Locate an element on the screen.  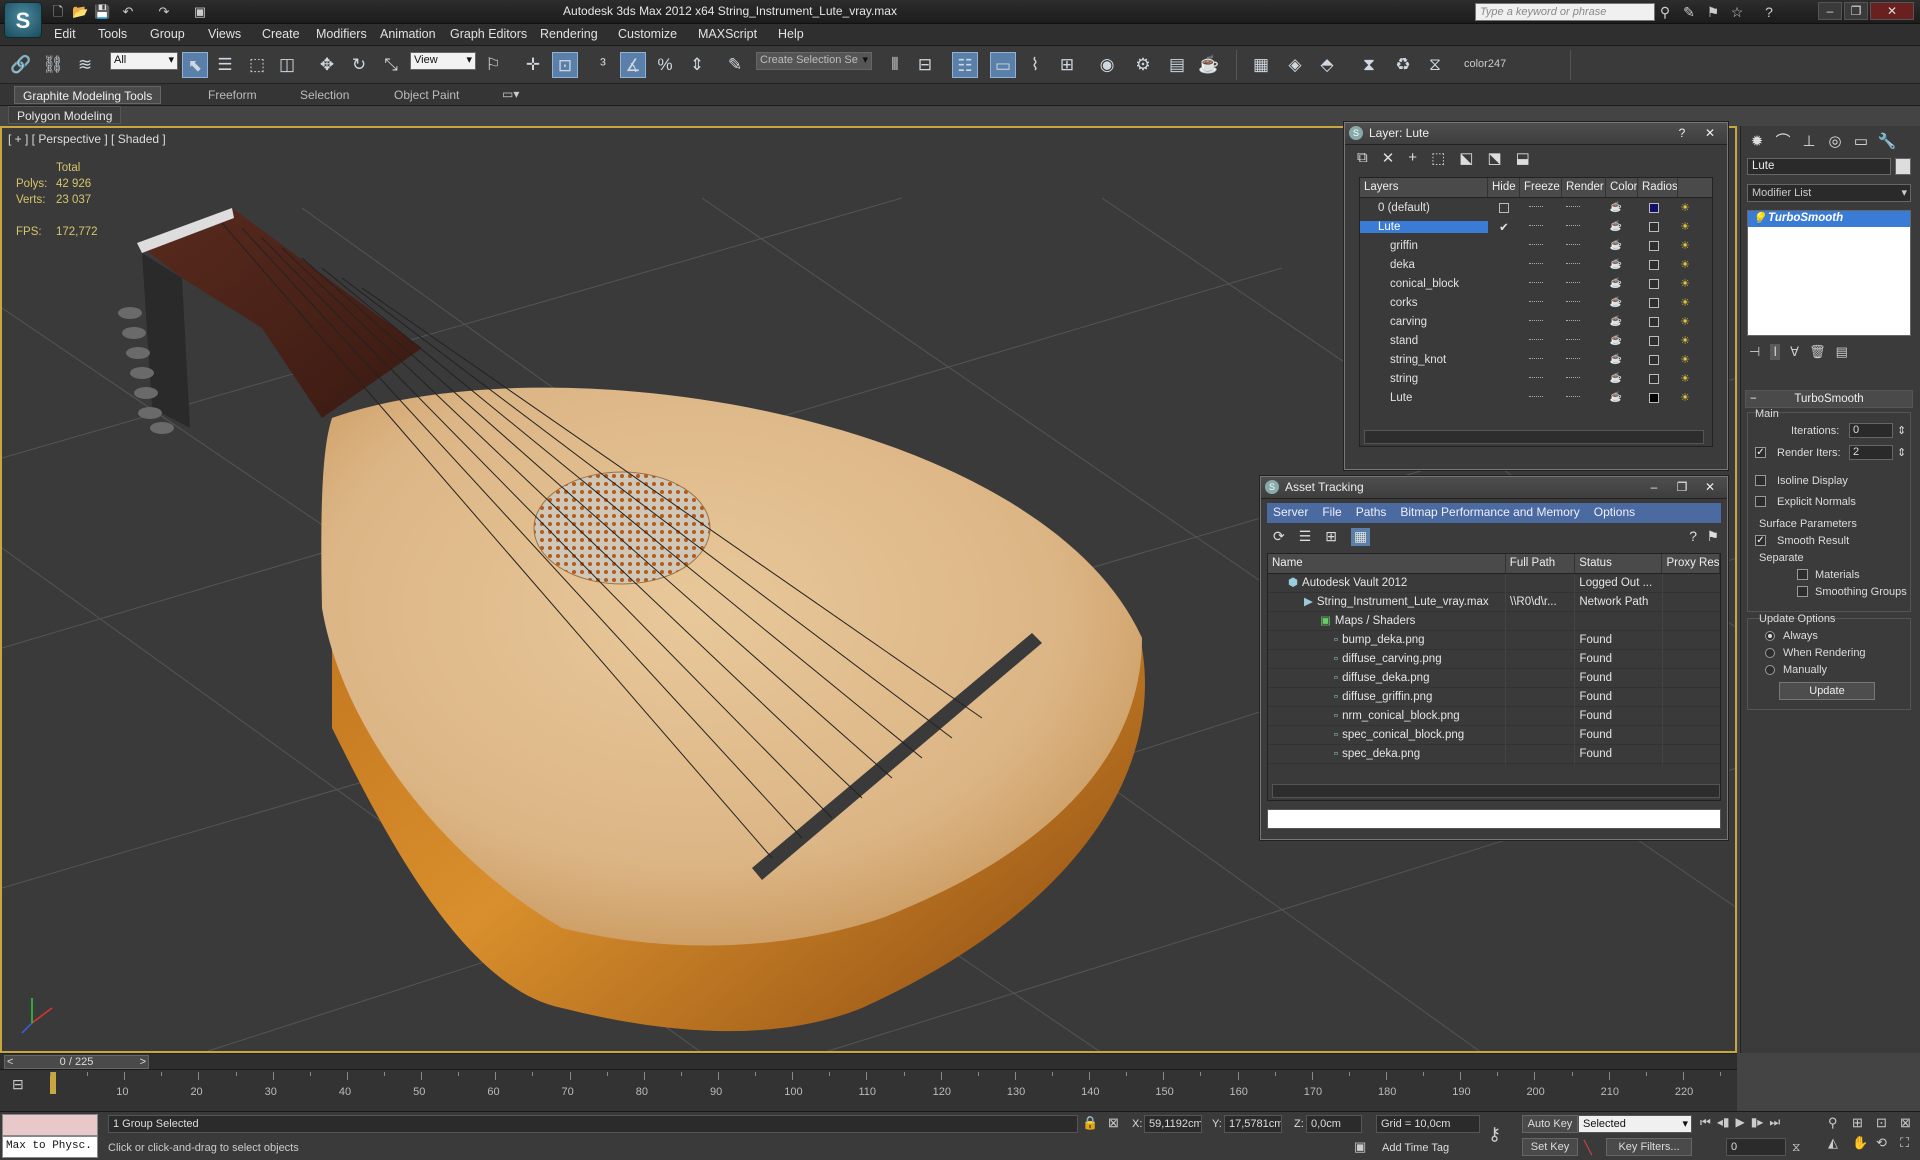
key-icon: ⚷ is located at coordinates (1494, 1134).